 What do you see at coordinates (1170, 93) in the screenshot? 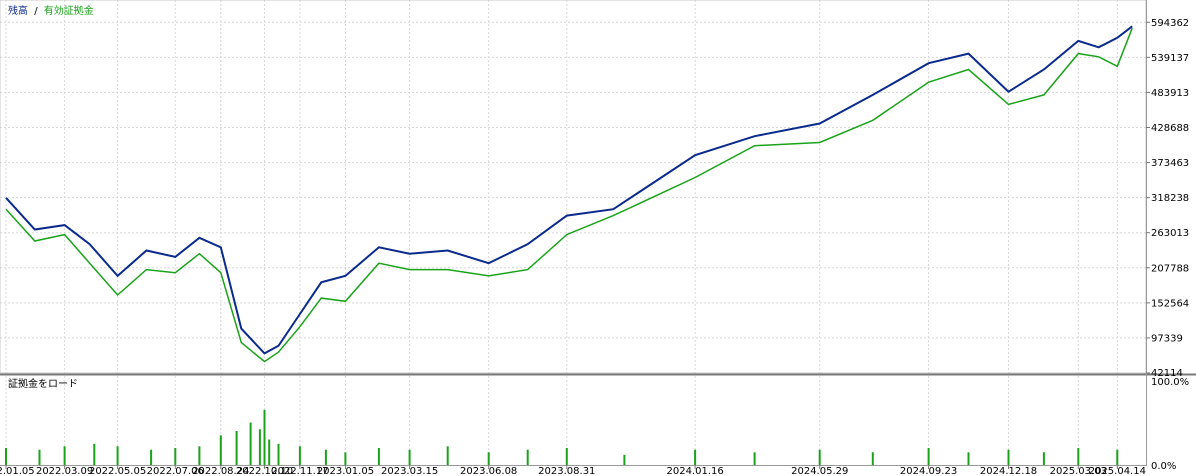
I see `price-axis-label: 483913` at bounding box center [1170, 93].